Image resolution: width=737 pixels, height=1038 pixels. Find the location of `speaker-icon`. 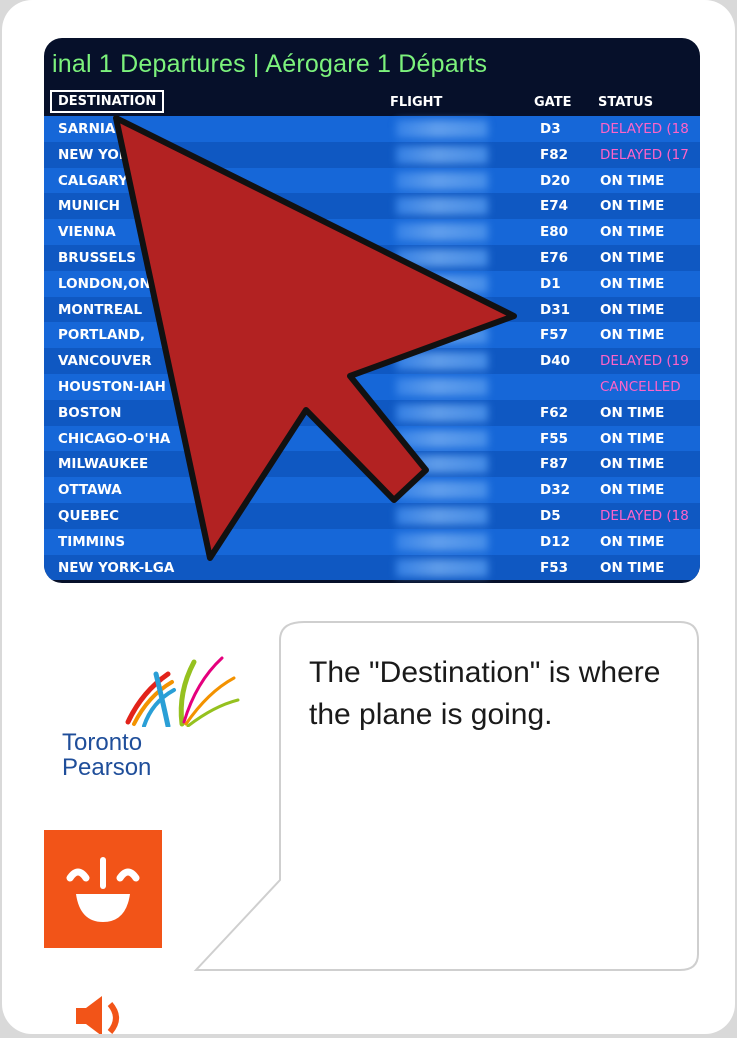

speaker-icon is located at coordinates (106, 1014).